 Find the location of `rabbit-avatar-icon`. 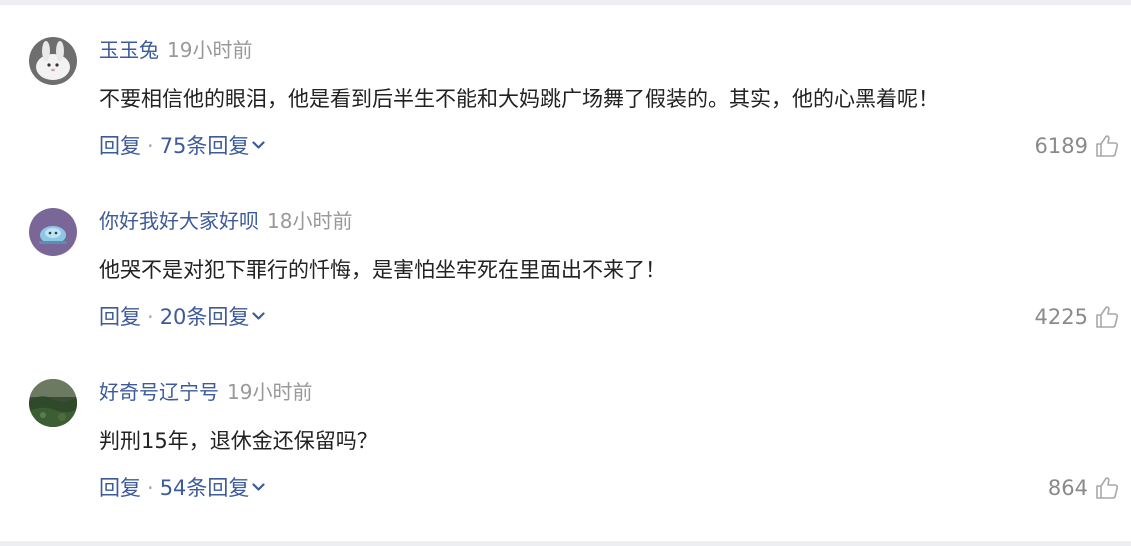

rabbit-avatar-icon is located at coordinates (53, 61).